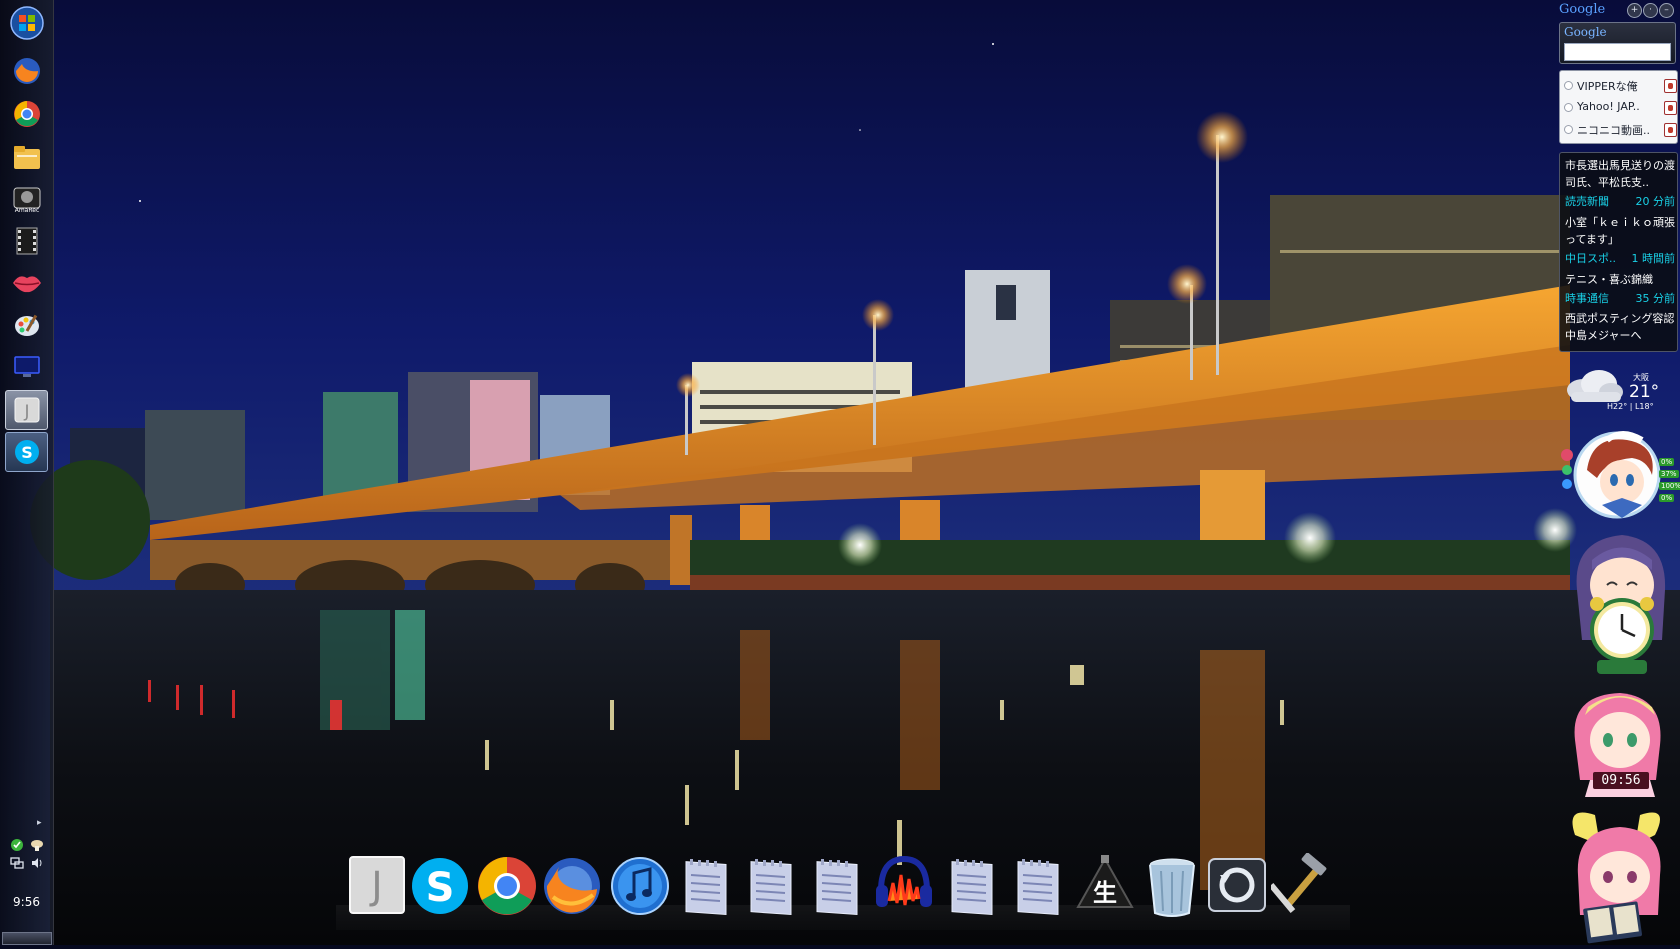 The width and height of the screenshot is (1680, 949). I want to click on windows-orb-icon, so click(26, 23).